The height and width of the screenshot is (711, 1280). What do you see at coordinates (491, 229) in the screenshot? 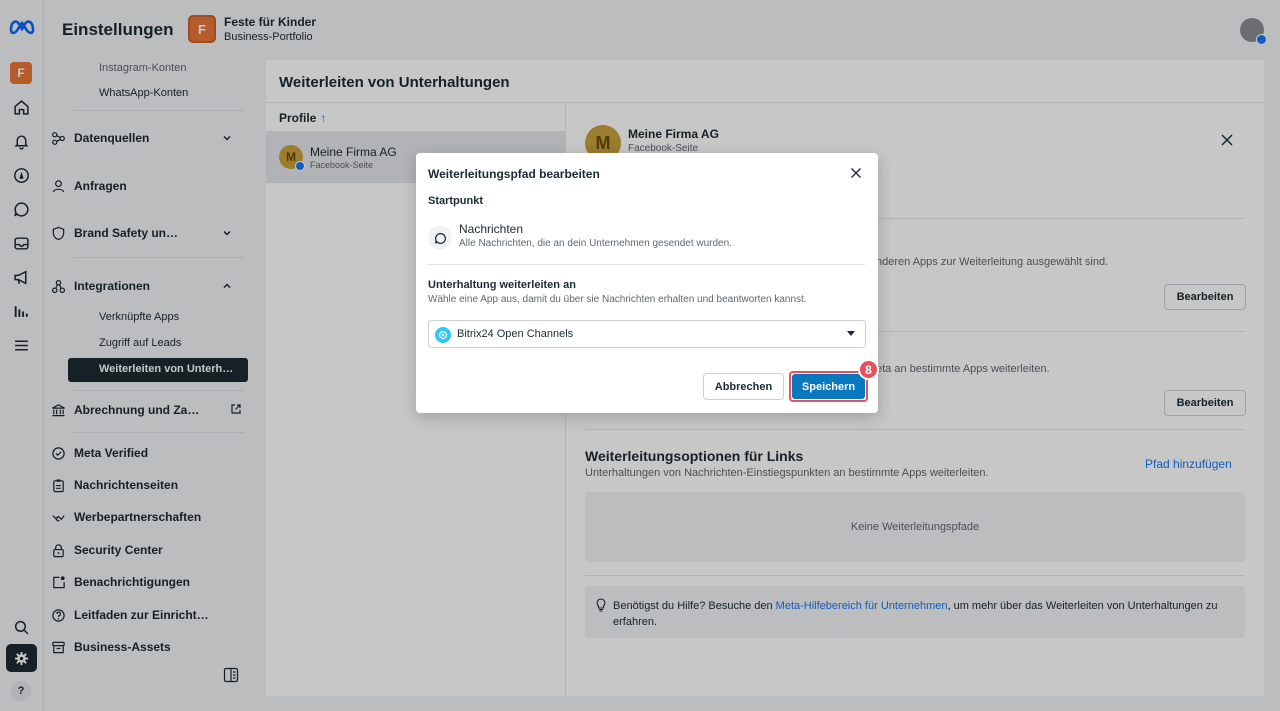
I see `start-point-title: Nachrichten` at bounding box center [491, 229].